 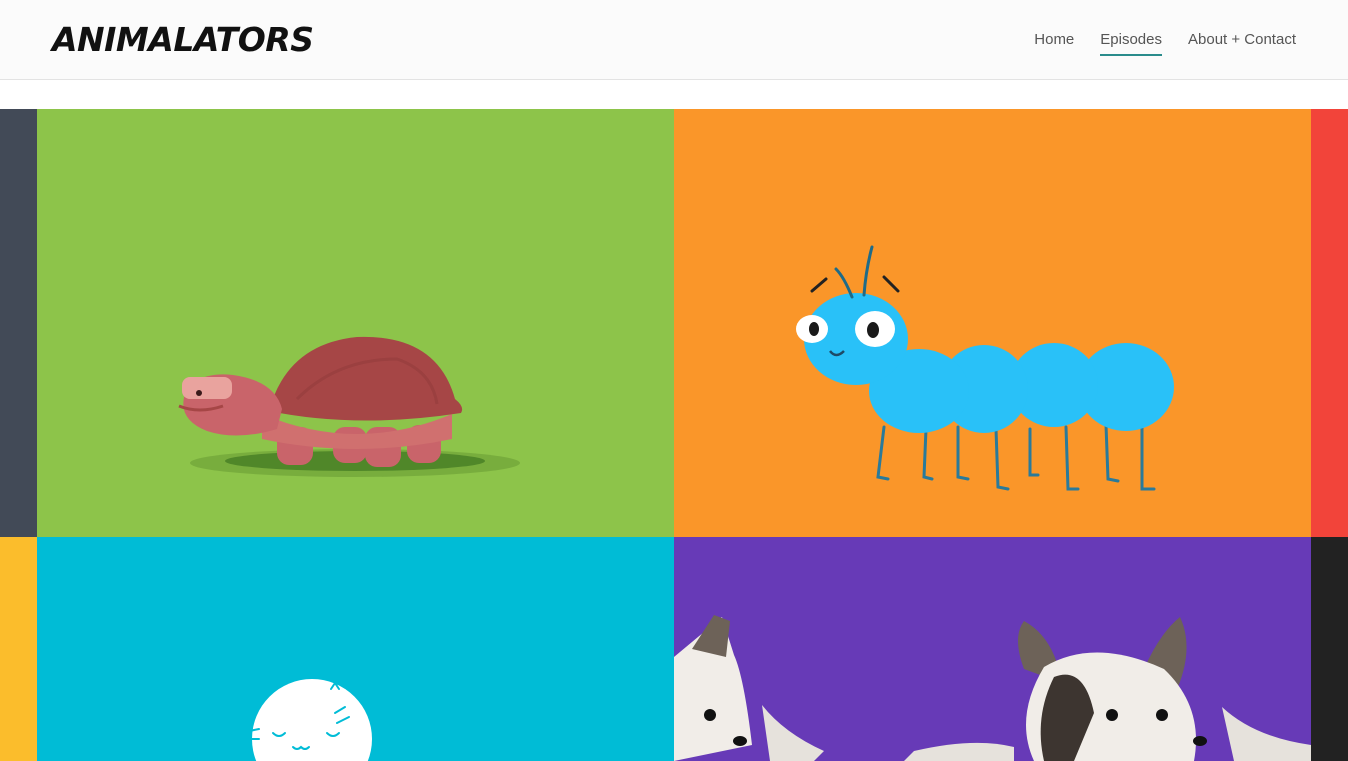 I want to click on color-strip-left-bottom, so click(x=18, y=649).